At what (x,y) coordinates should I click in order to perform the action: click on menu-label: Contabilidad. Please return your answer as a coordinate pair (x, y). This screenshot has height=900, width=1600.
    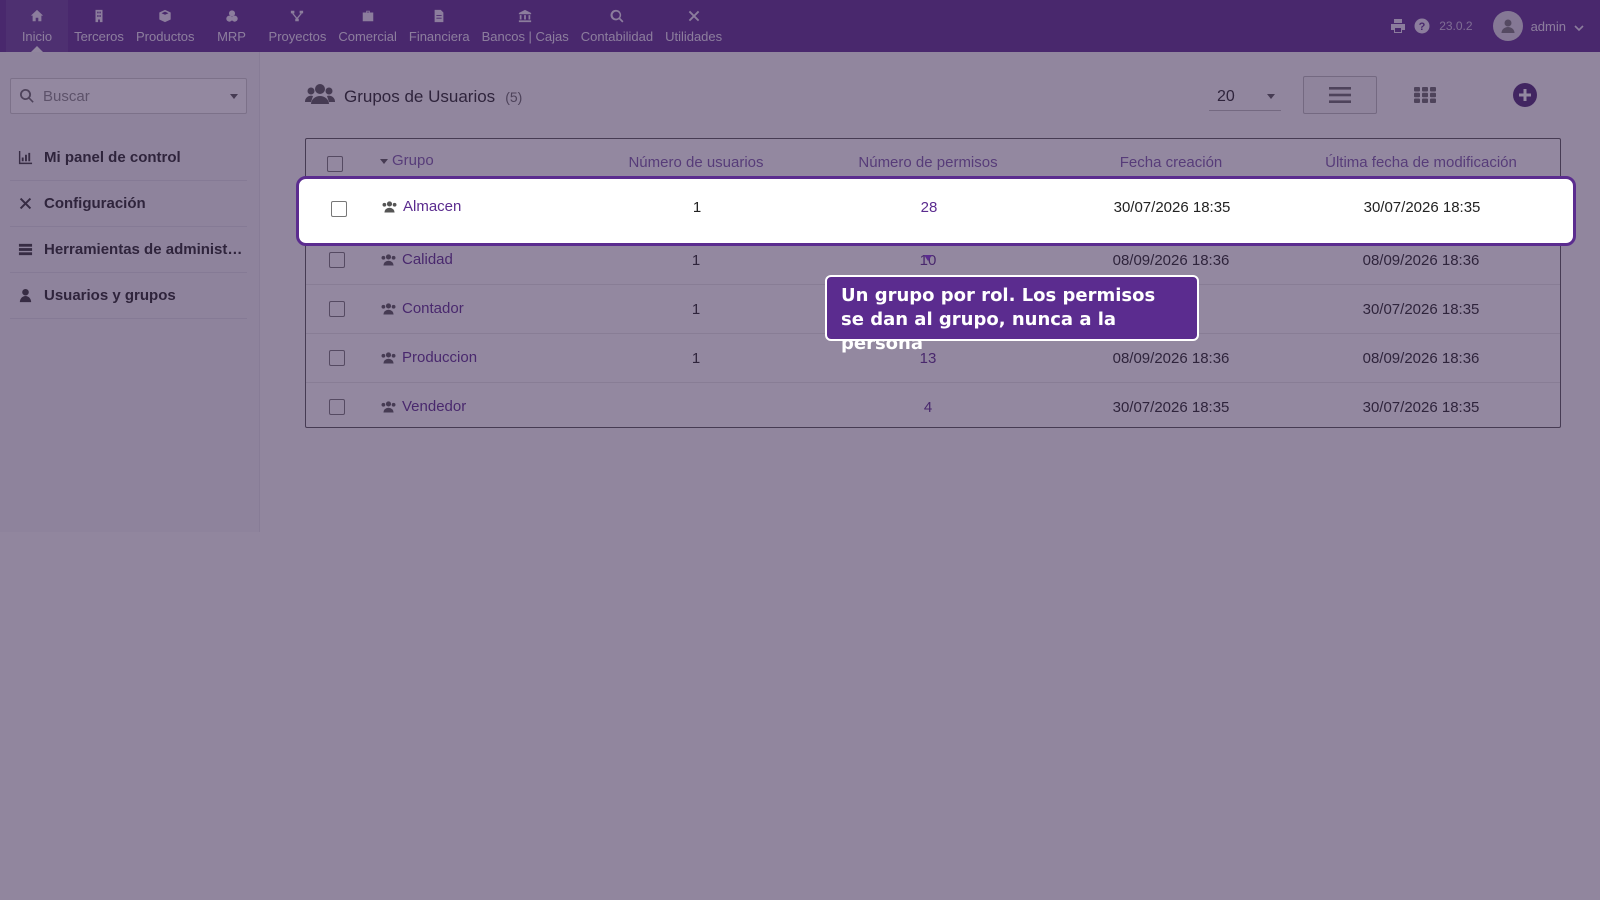
    Looking at the image, I should click on (617, 36).